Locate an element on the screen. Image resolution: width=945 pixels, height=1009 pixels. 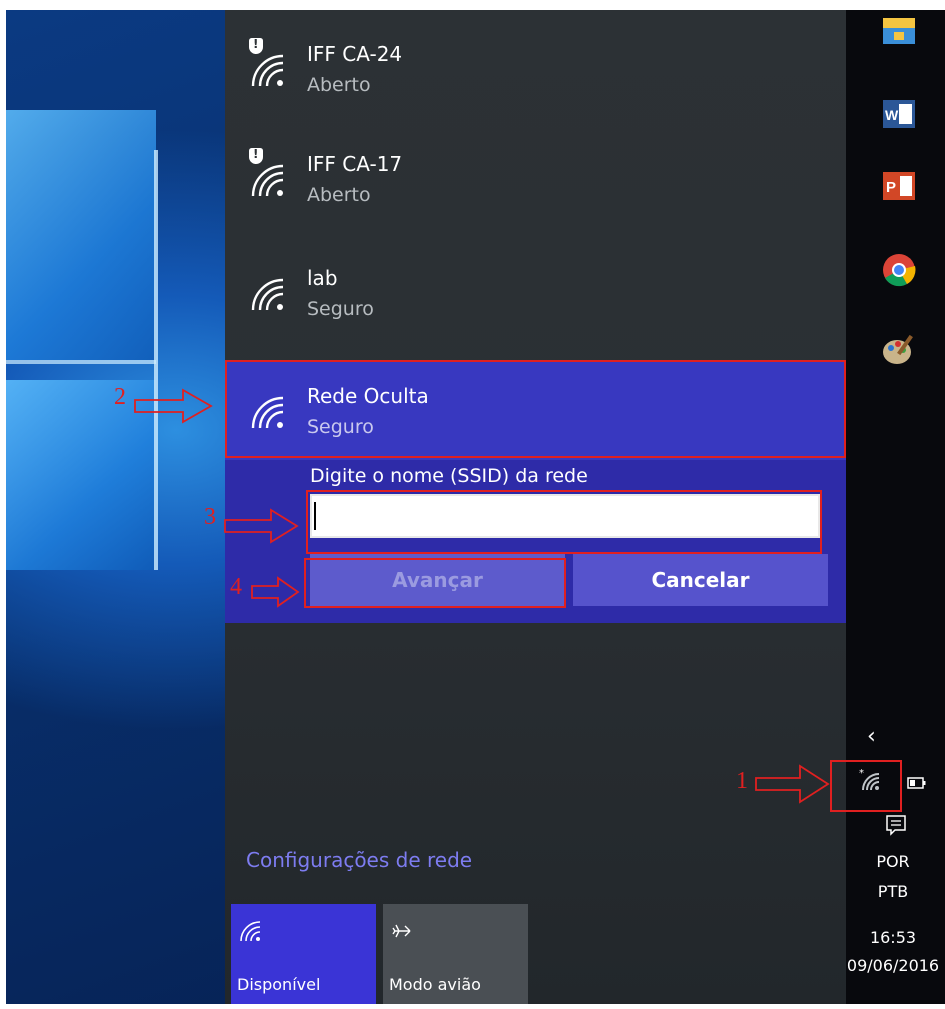
wifi-icon is located at coordinates (250, 931).